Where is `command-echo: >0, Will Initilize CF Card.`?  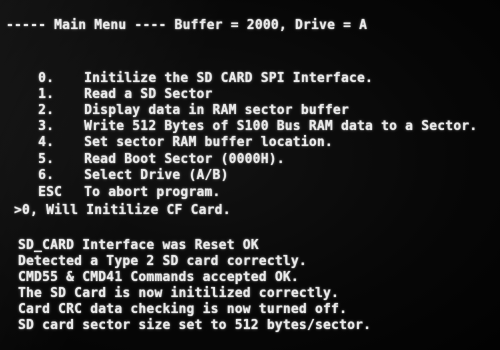 command-echo: >0, Will Initilize CF Card. is located at coordinates (122, 210).